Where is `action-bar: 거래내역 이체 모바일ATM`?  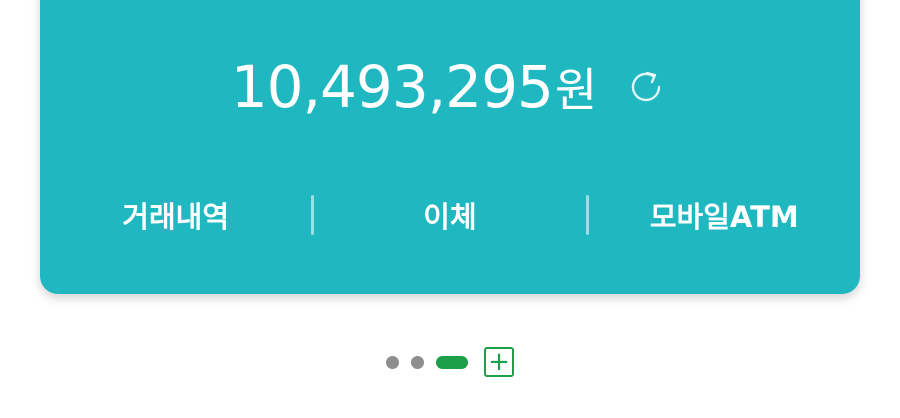
action-bar: 거래내역 이체 모바일ATM is located at coordinates (450, 215).